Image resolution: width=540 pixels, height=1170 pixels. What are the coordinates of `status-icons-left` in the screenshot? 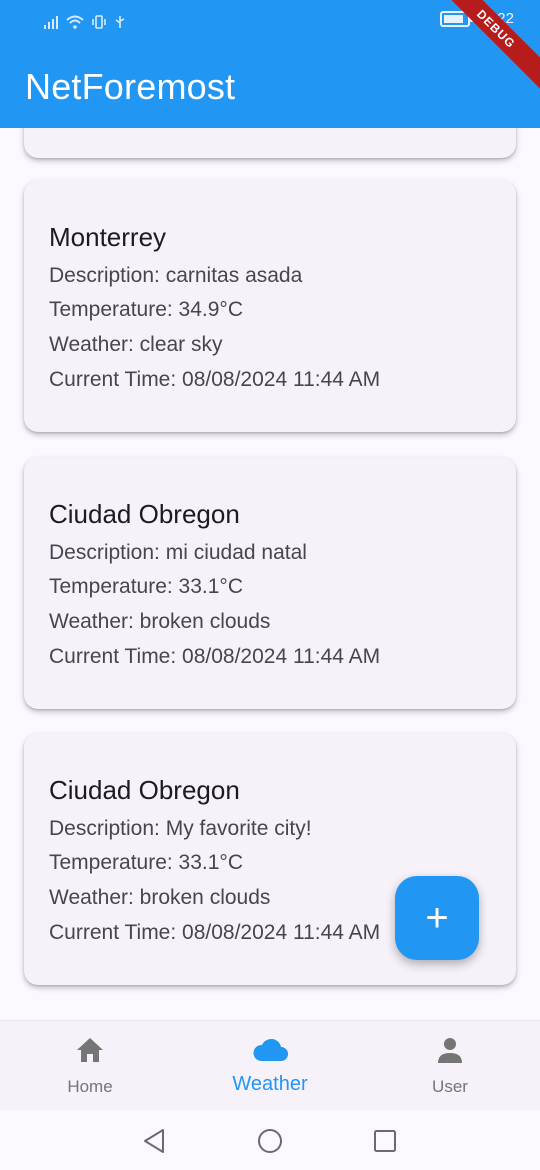 It's located at (85, 22).